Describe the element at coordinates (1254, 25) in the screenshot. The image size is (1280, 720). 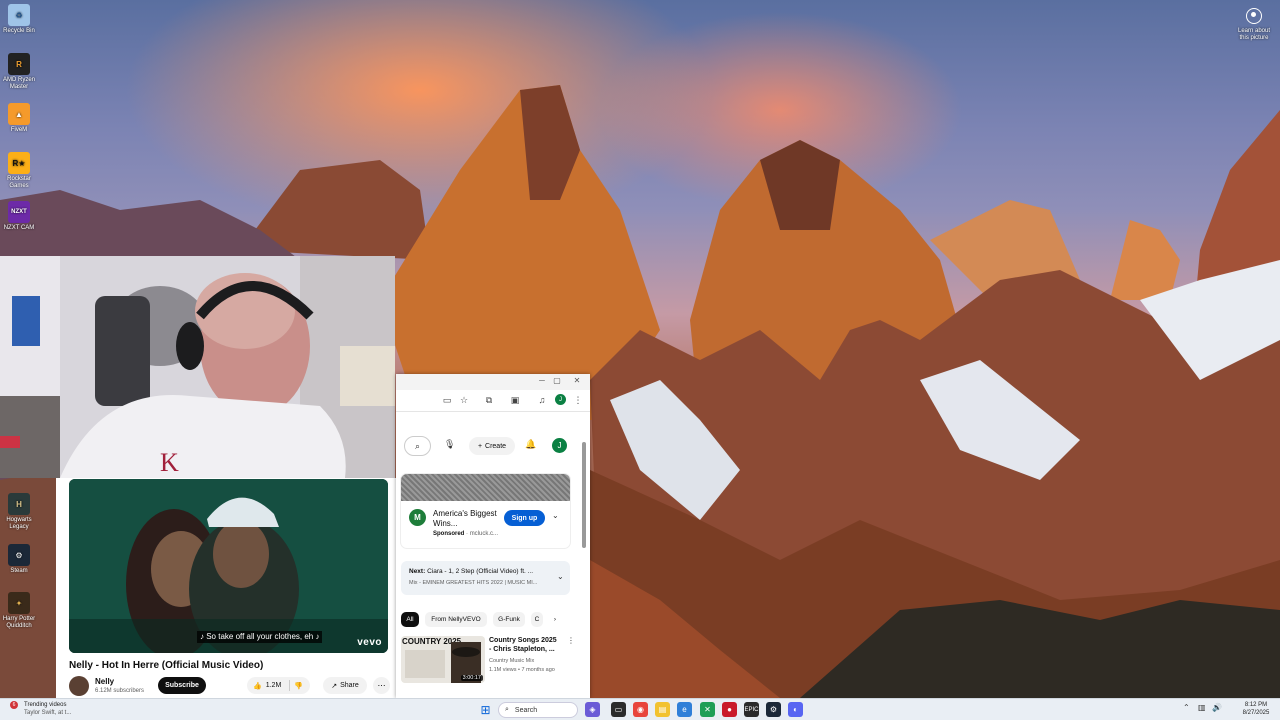
I see `learn-about-picture: Learn about this picture` at that location.